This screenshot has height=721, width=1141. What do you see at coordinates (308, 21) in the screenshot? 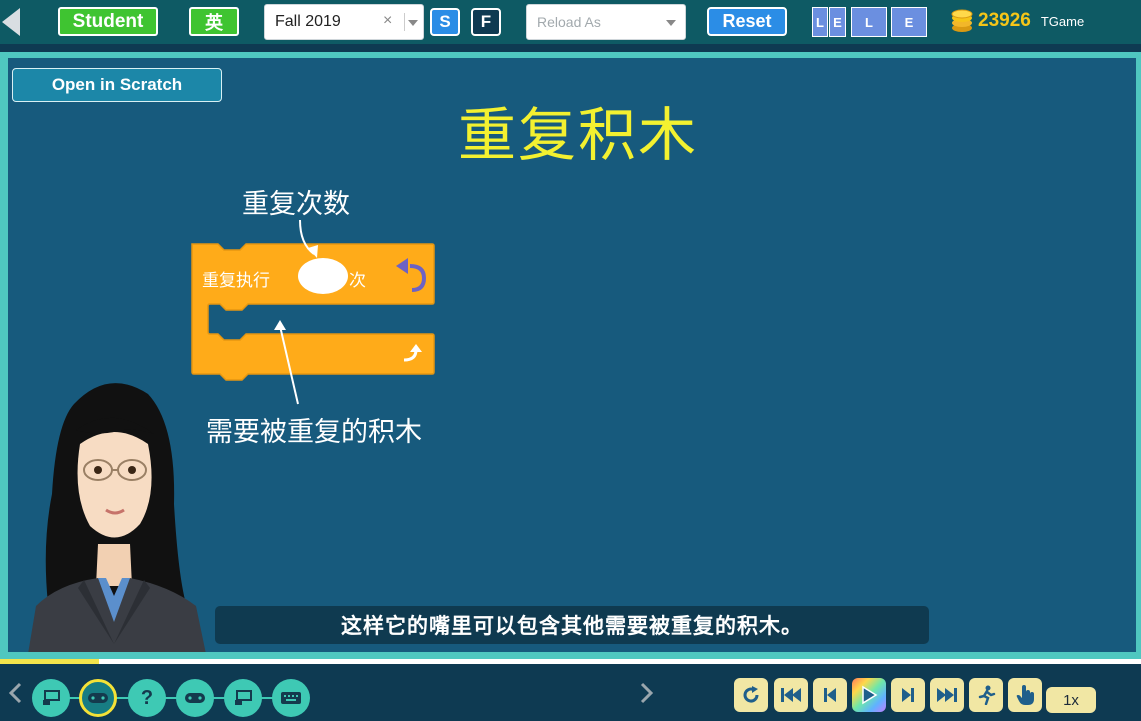
I see `term-select-value: Fall 2019` at bounding box center [308, 21].